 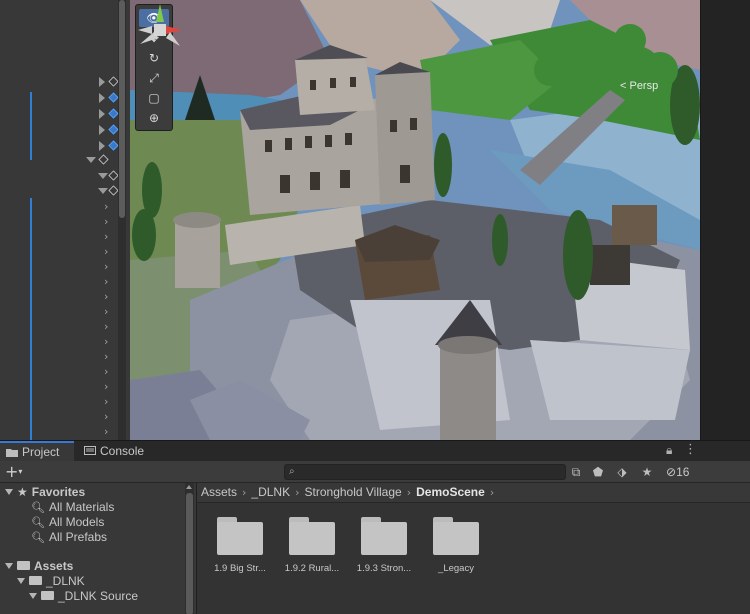 What do you see at coordinates (622, 472) in the screenshot?
I see `filter-by-label-icon: ⬗` at bounding box center [622, 472].